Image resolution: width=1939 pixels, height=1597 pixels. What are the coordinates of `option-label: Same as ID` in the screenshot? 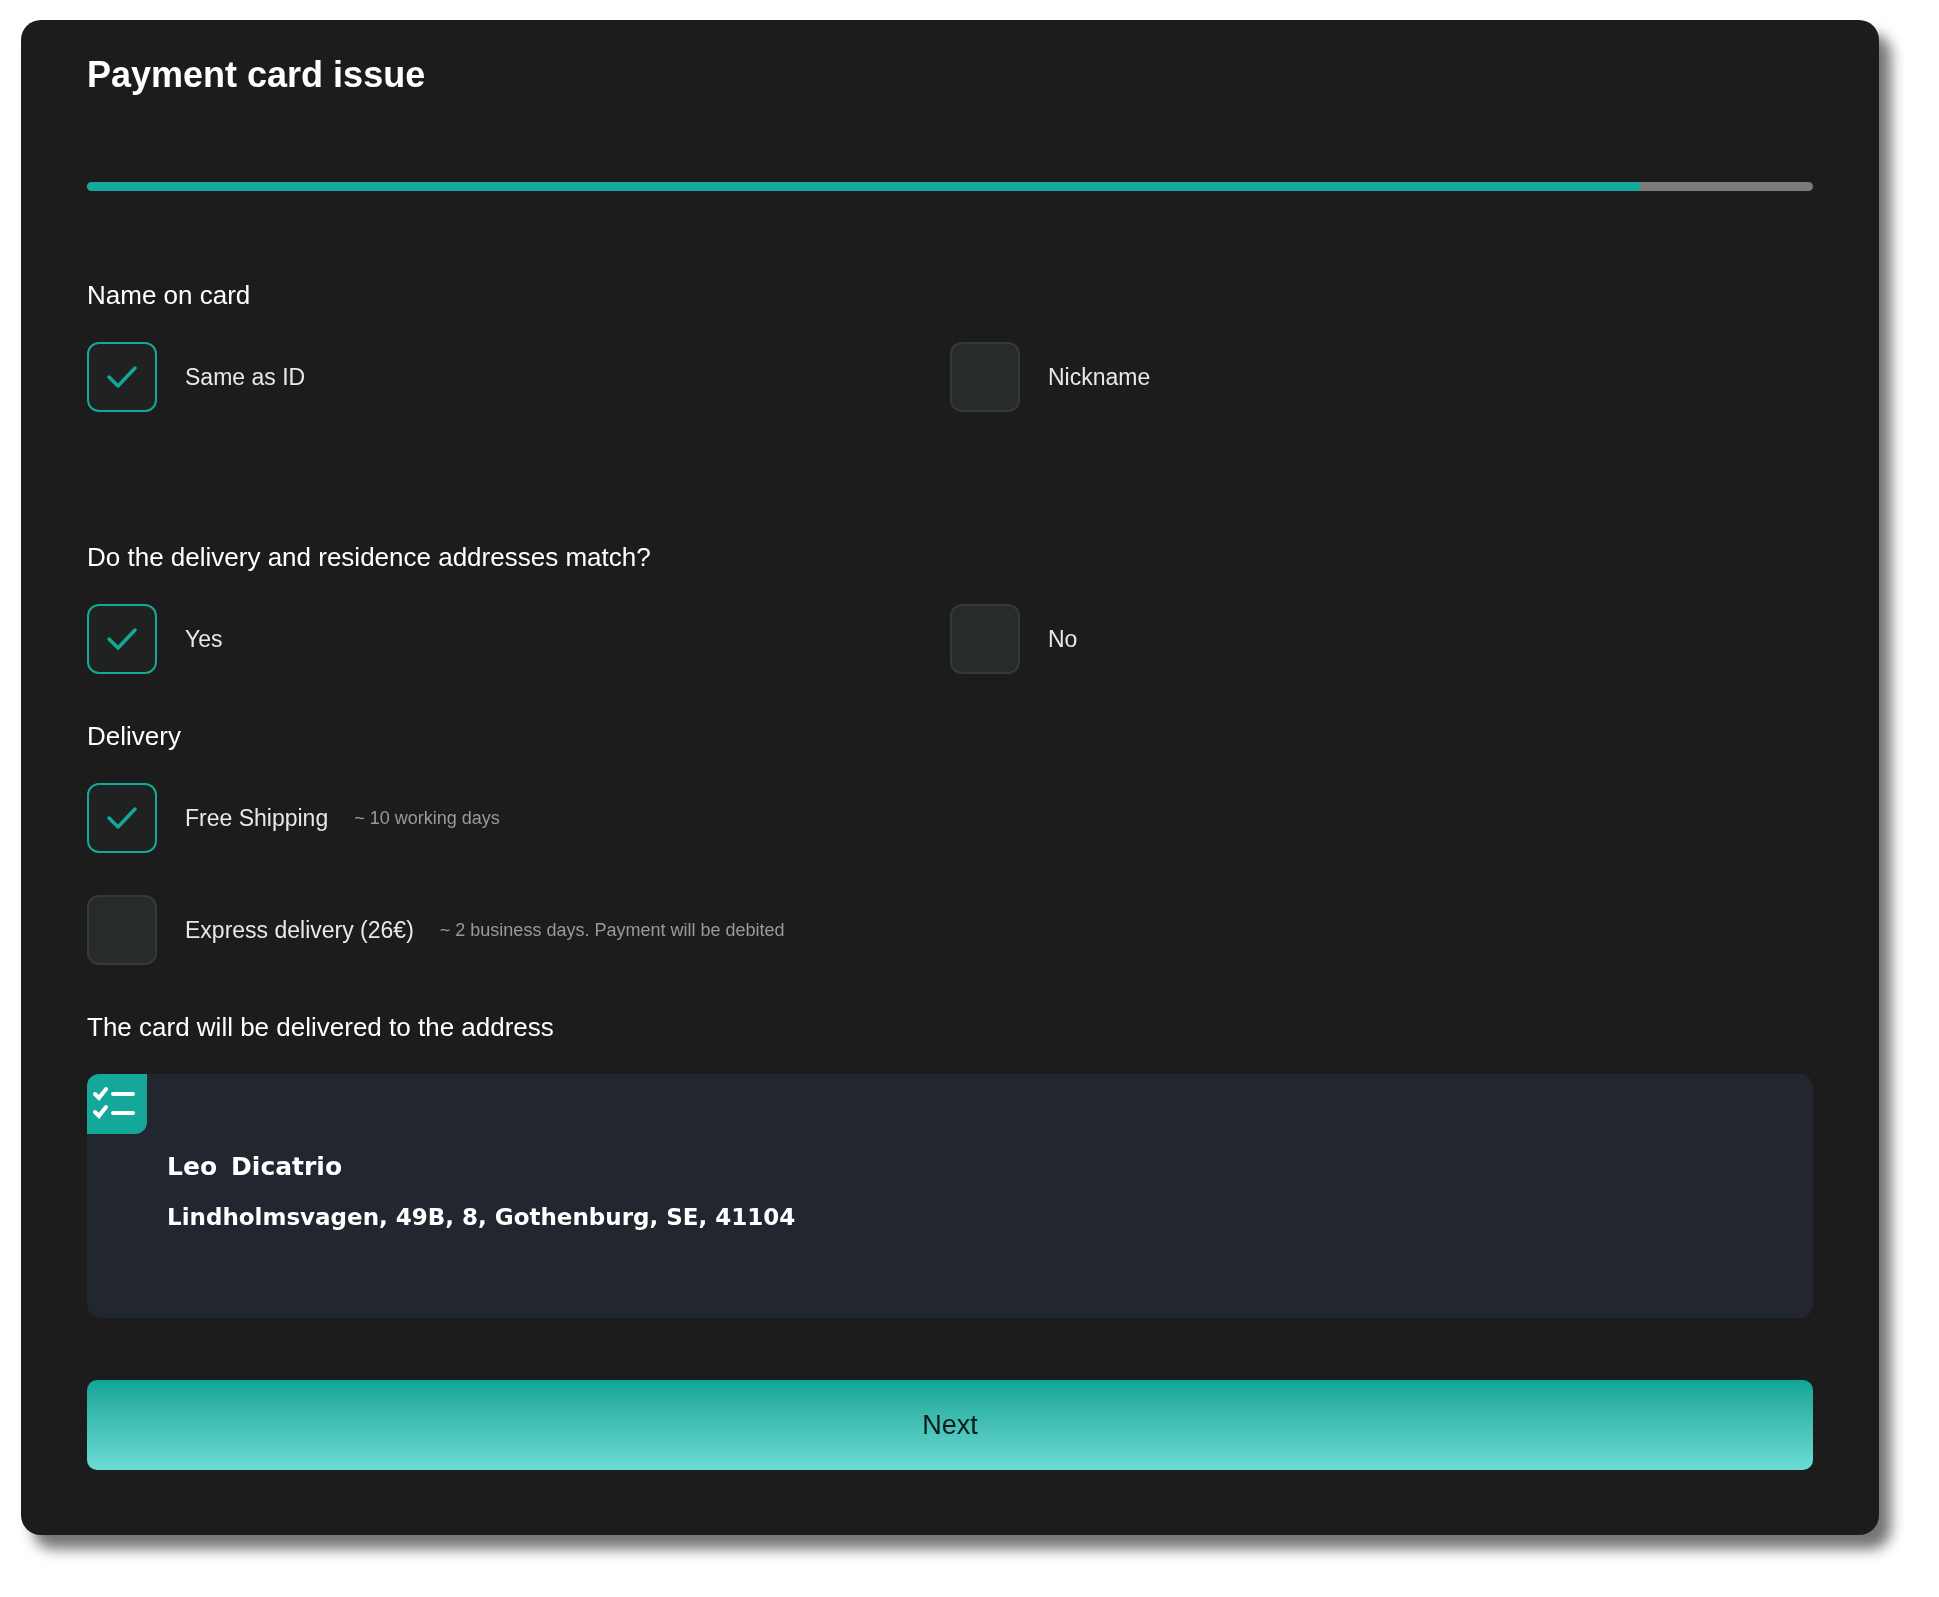 It's located at (245, 377).